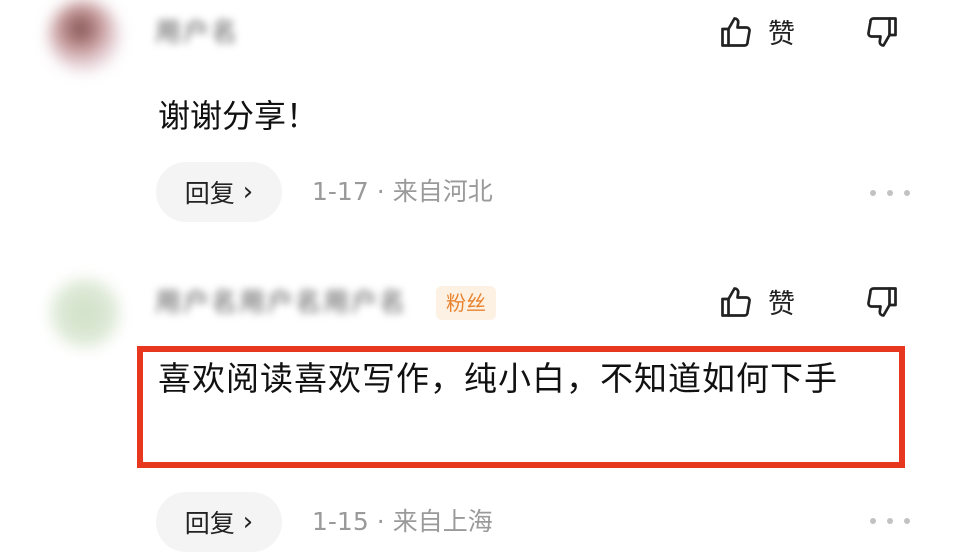 This screenshot has width=960, height=552. What do you see at coordinates (340, 521) in the screenshot?
I see `comment-date: 1-15` at bounding box center [340, 521].